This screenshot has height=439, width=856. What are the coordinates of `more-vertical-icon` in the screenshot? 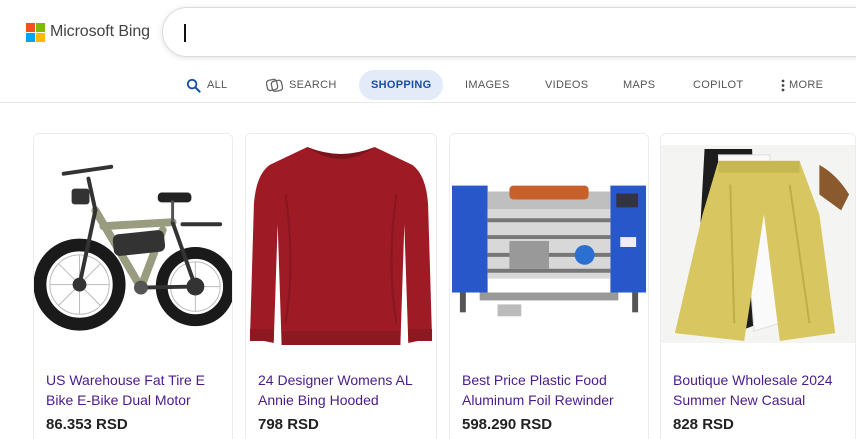 It's located at (783, 85).